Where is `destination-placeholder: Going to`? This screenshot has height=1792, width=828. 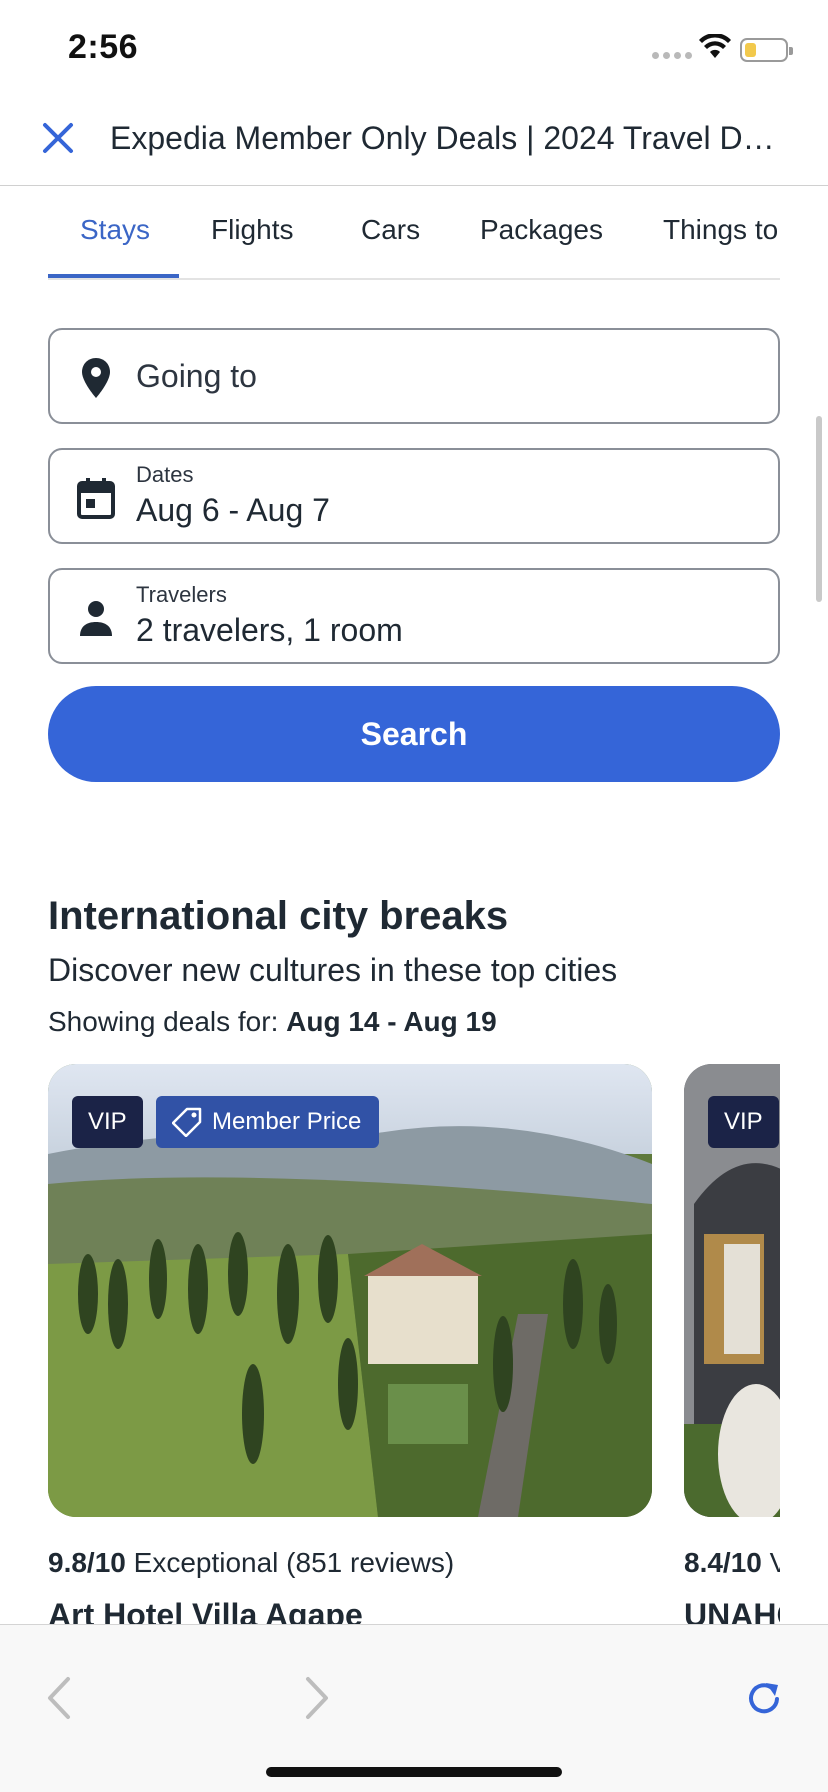
destination-placeholder: Going to is located at coordinates (196, 376).